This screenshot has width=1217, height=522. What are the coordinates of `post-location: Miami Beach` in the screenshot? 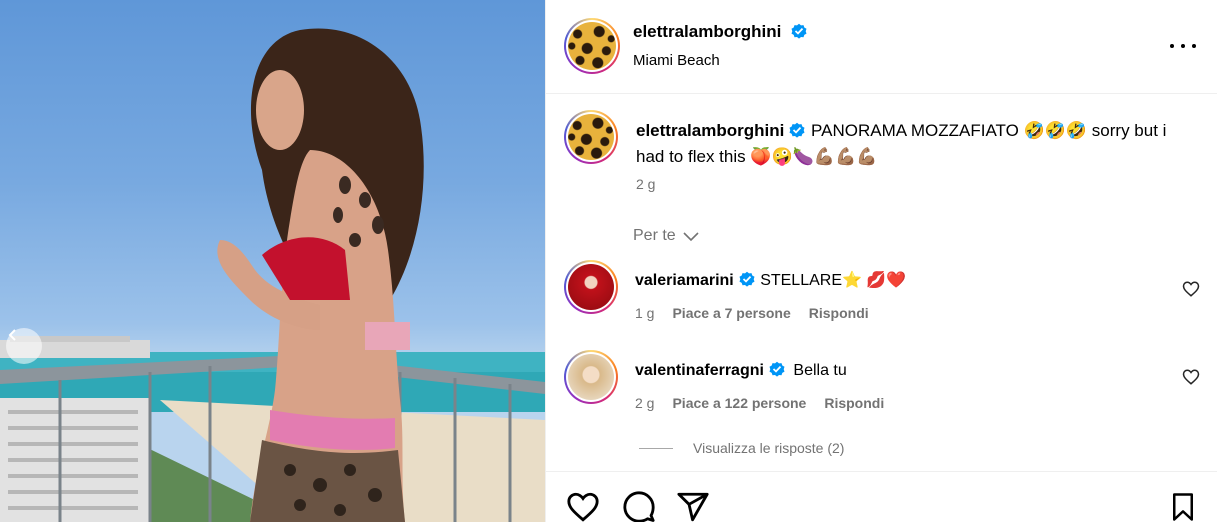 It's located at (676, 60).